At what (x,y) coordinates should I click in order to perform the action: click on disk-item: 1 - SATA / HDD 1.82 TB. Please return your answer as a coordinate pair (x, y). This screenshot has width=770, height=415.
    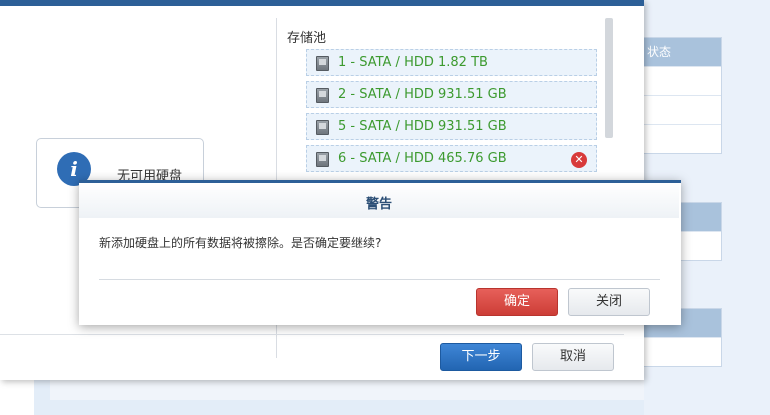
    Looking at the image, I should click on (451, 62).